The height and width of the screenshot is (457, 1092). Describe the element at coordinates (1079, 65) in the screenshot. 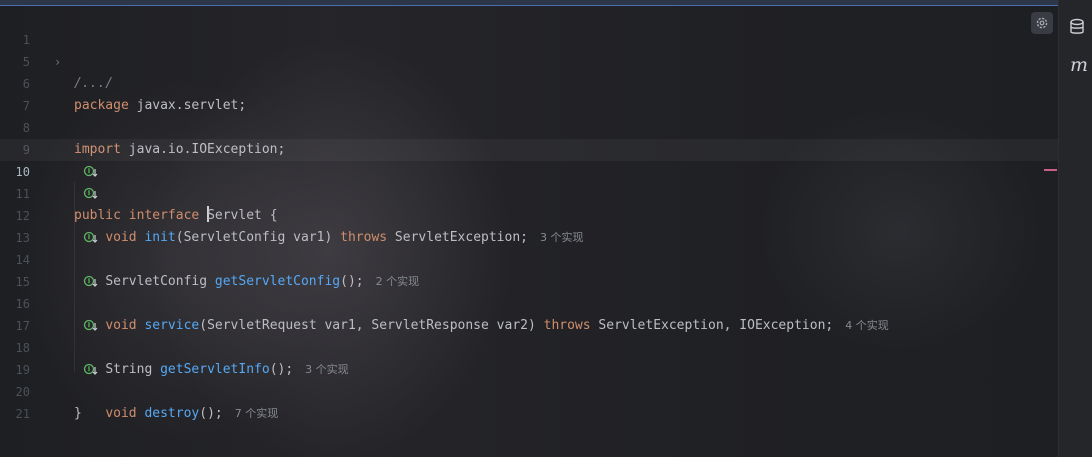

I see `maven-icon: m` at that location.